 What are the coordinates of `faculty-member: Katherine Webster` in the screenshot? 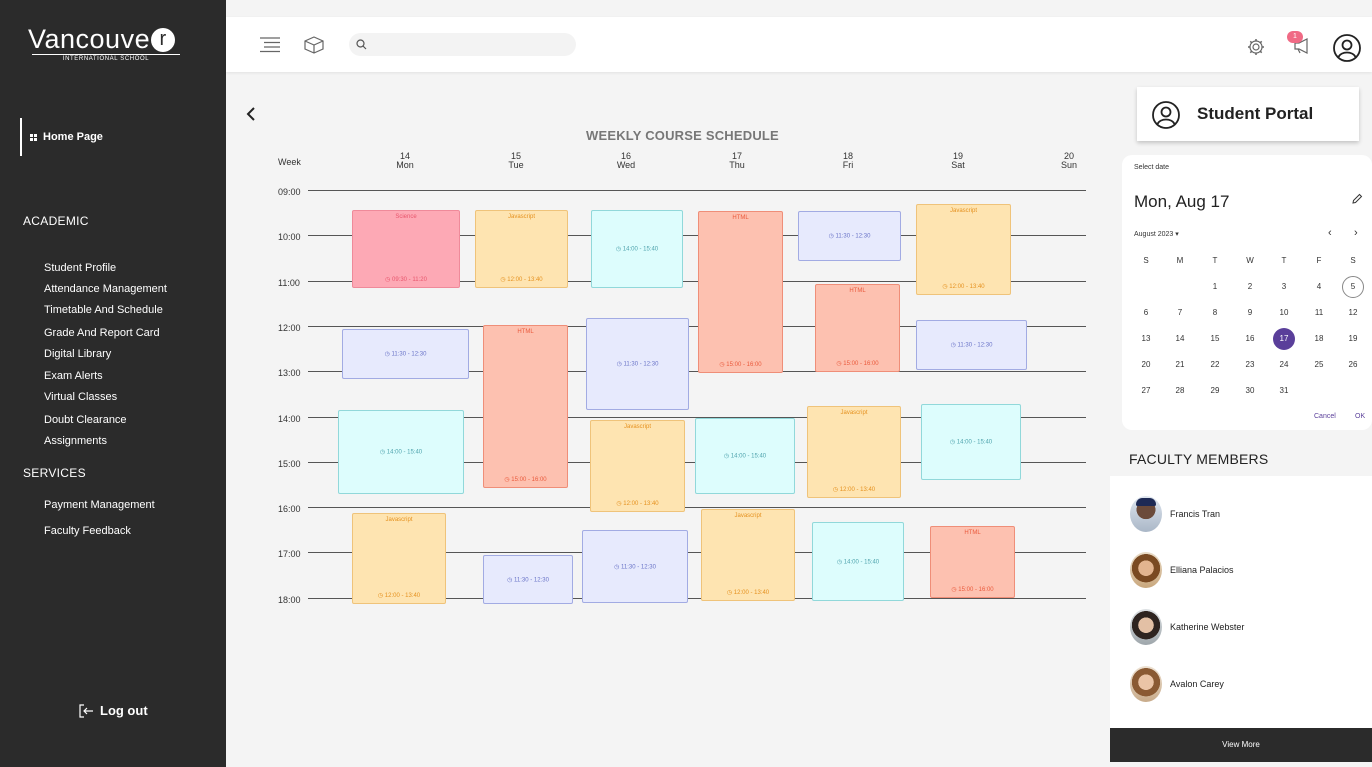 It's located at (1187, 627).